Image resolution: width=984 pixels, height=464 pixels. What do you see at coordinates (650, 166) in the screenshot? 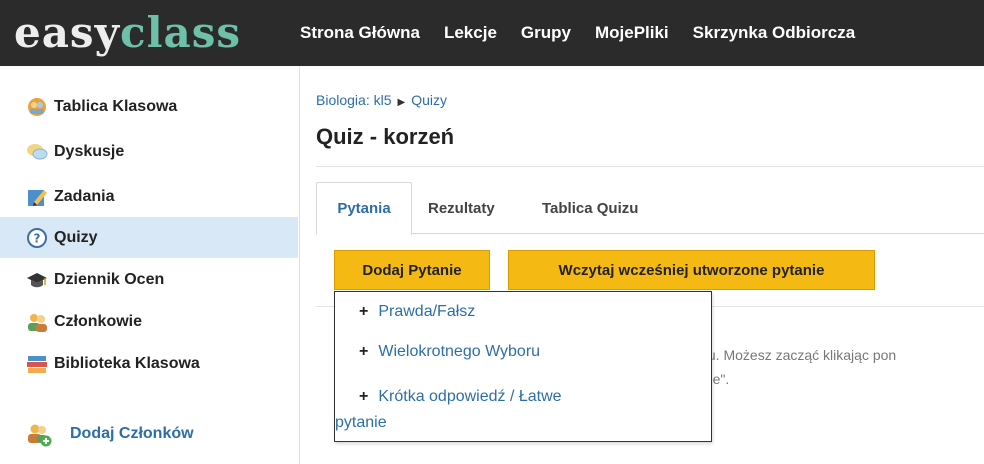
I see `divider` at bounding box center [650, 166].